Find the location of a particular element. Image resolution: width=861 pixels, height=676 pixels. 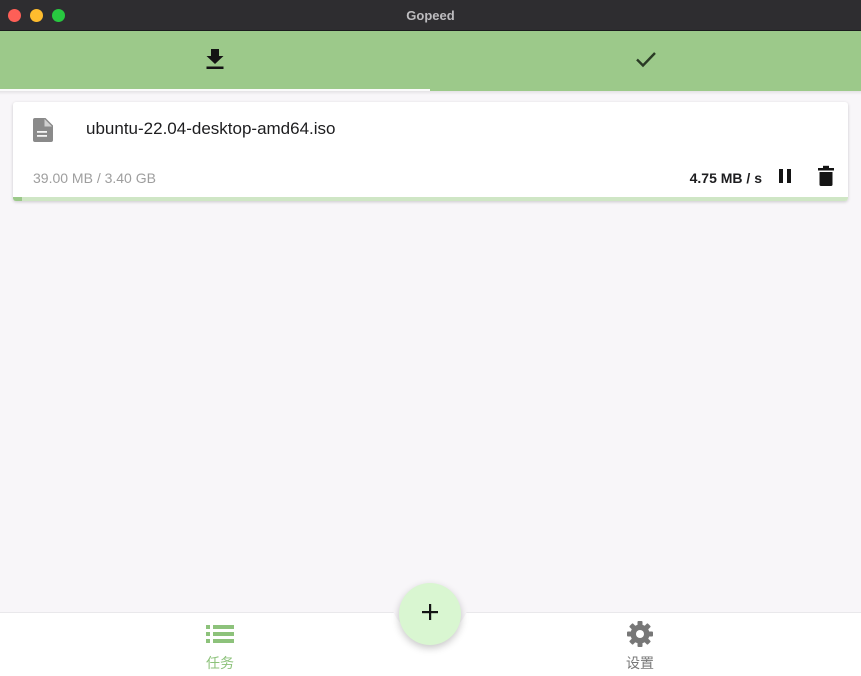

title-bar: Gopeed is located at coordinates (430, 15).